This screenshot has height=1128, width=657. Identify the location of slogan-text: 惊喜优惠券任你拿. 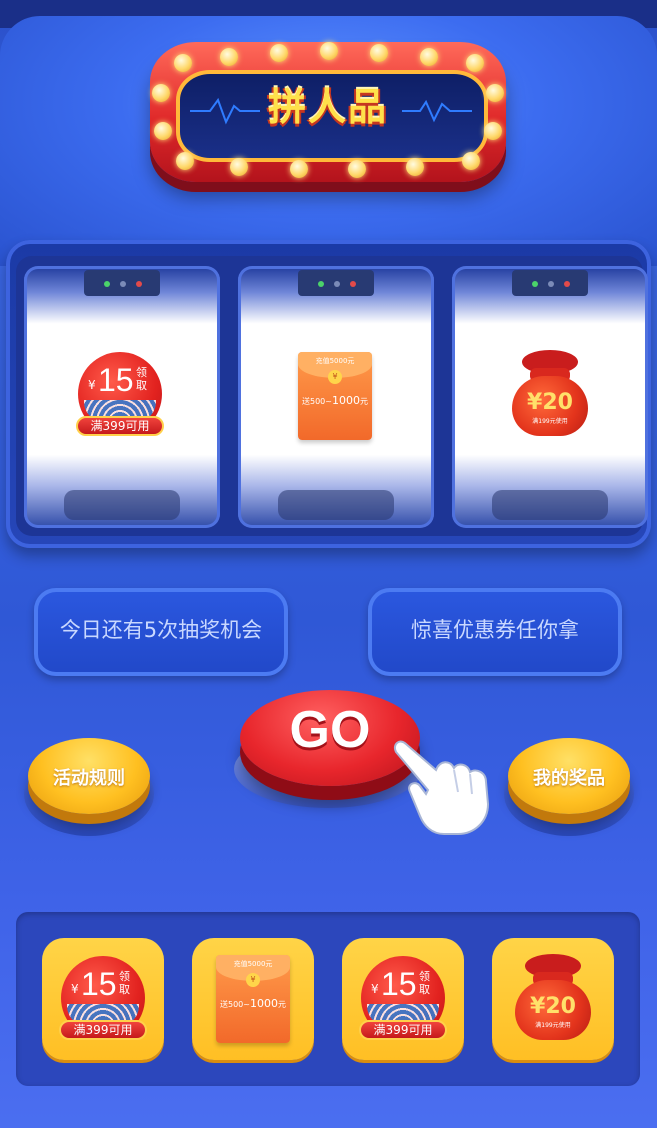
(495, 630).